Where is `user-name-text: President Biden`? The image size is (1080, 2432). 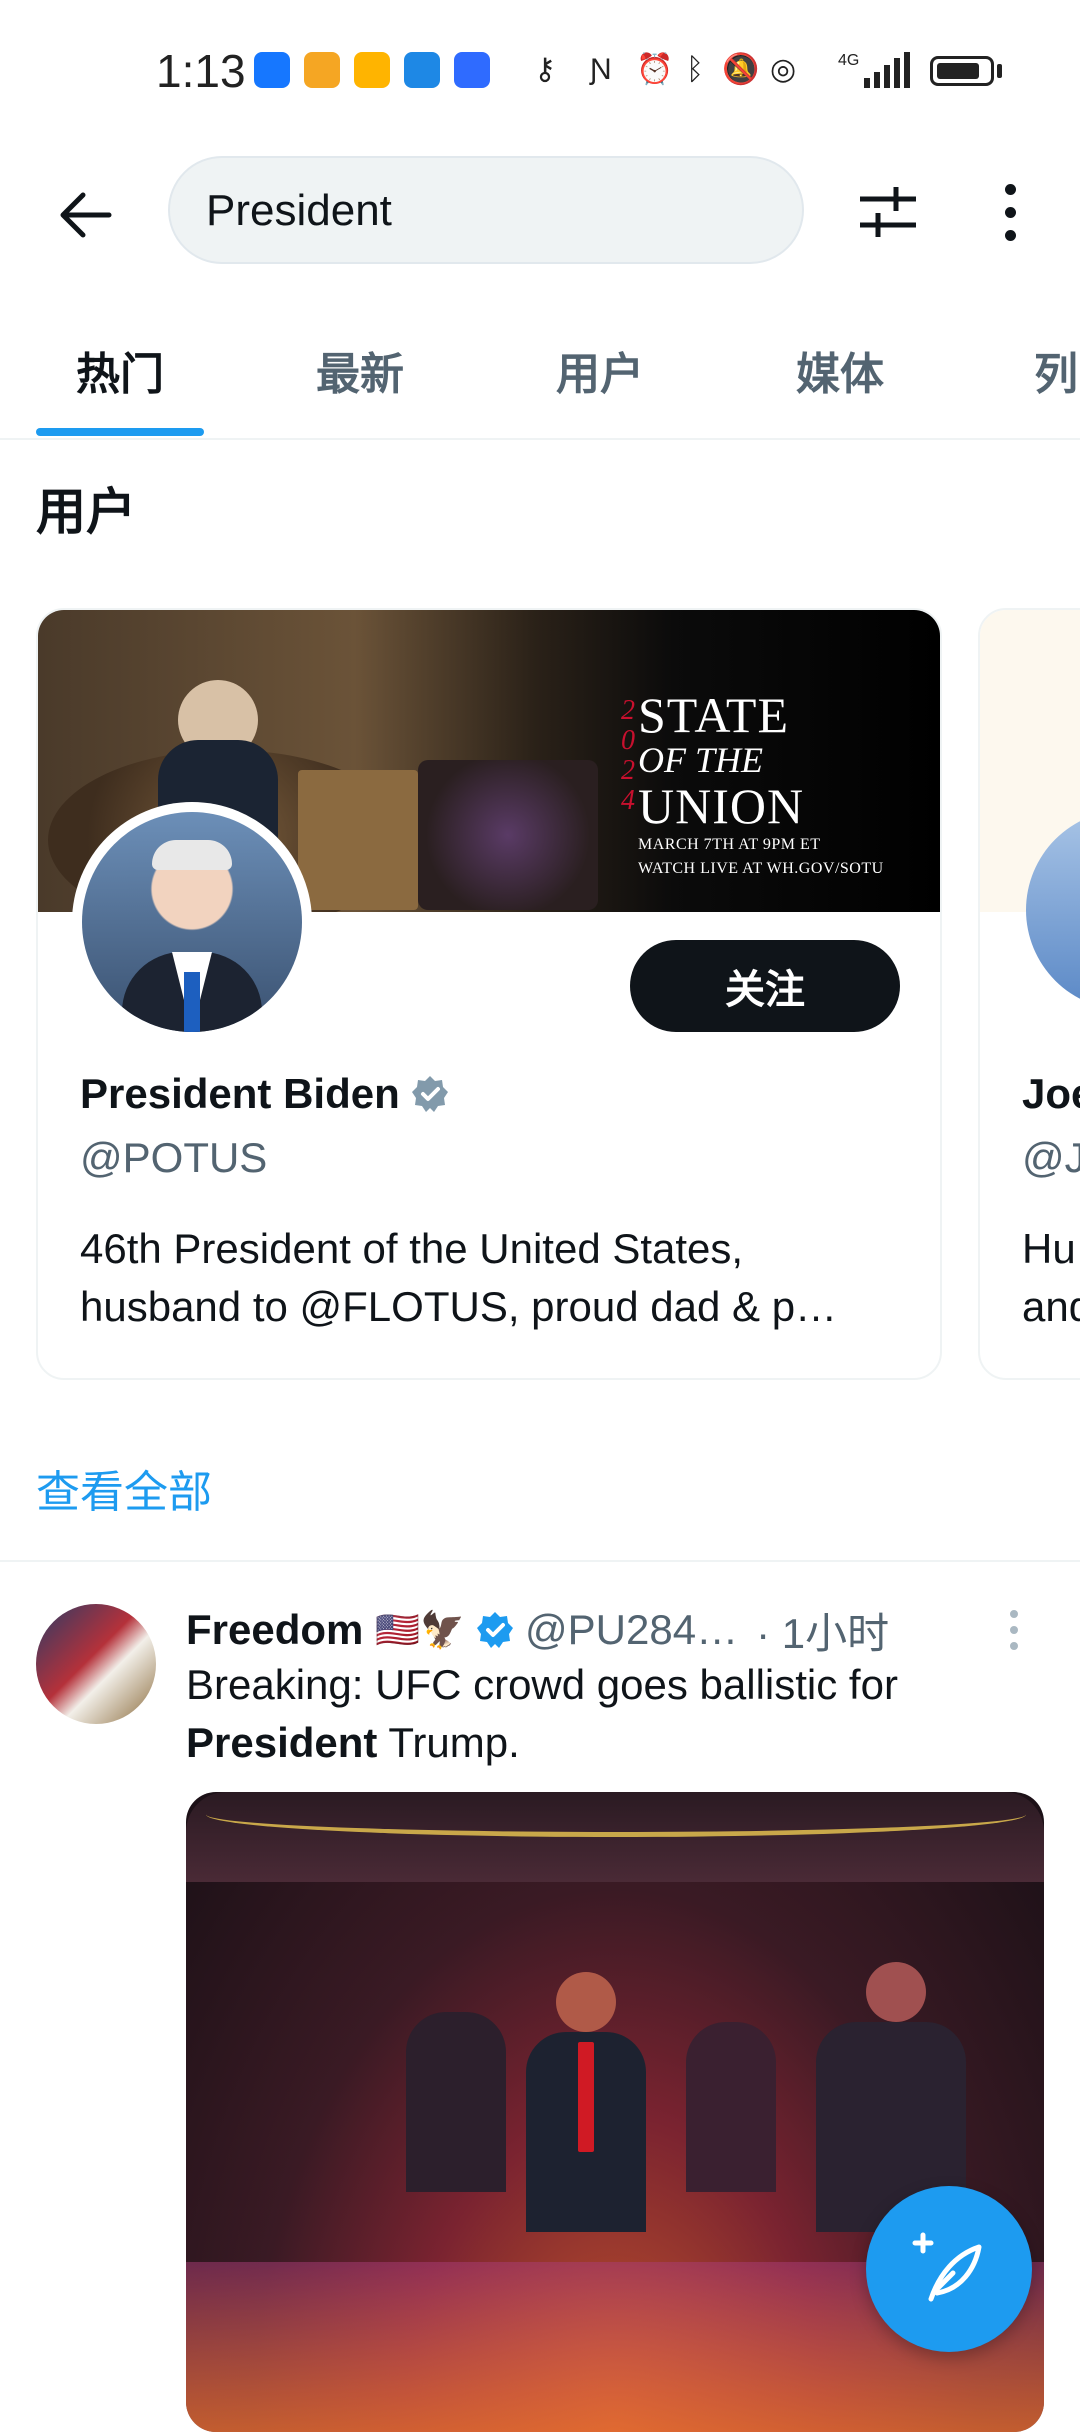
user-name-text: President Biden is located at coordinates (240, 1093).